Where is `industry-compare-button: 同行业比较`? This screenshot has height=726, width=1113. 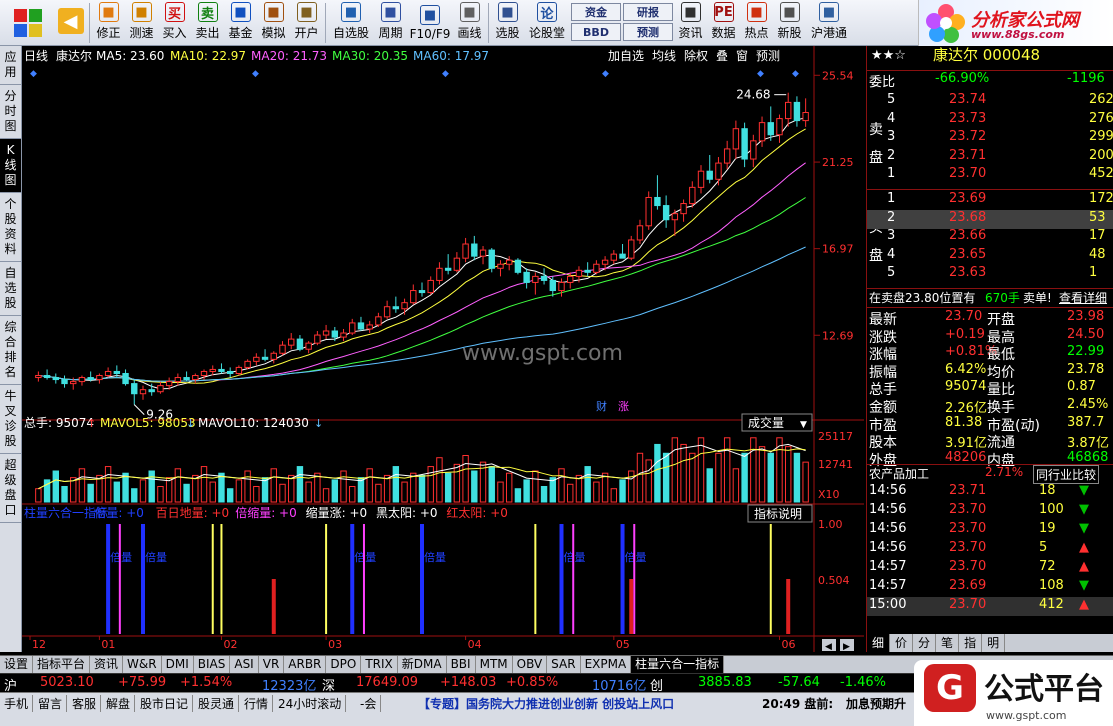
industry-compare-button: 同行业比较 is located at coordinates (1066, 474).